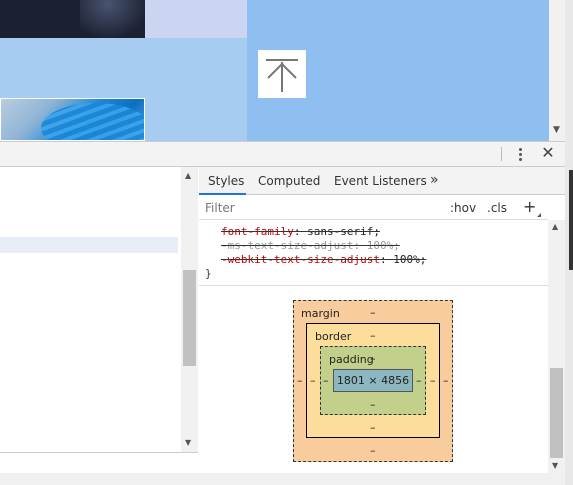 Image resolution: width=573 pixels, height=485 pixels. What do you see at coordinates (99, 462) in the screenshot?
I see `breadcrumb-bar` at bounding box center [99, 462].